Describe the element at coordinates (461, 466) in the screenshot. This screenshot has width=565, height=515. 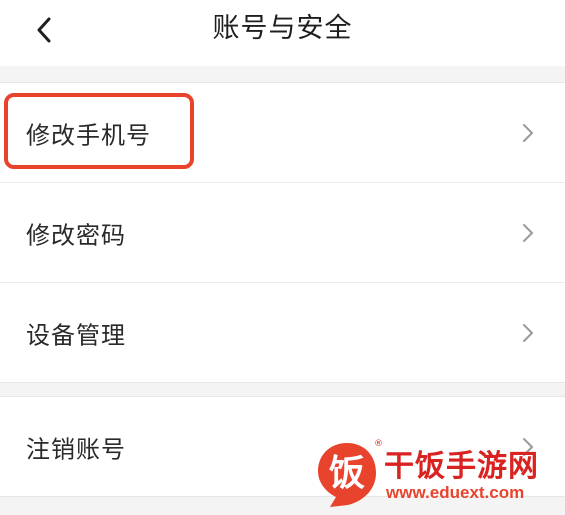
I see `watermark-site-name: 干饭手游网` at that location.